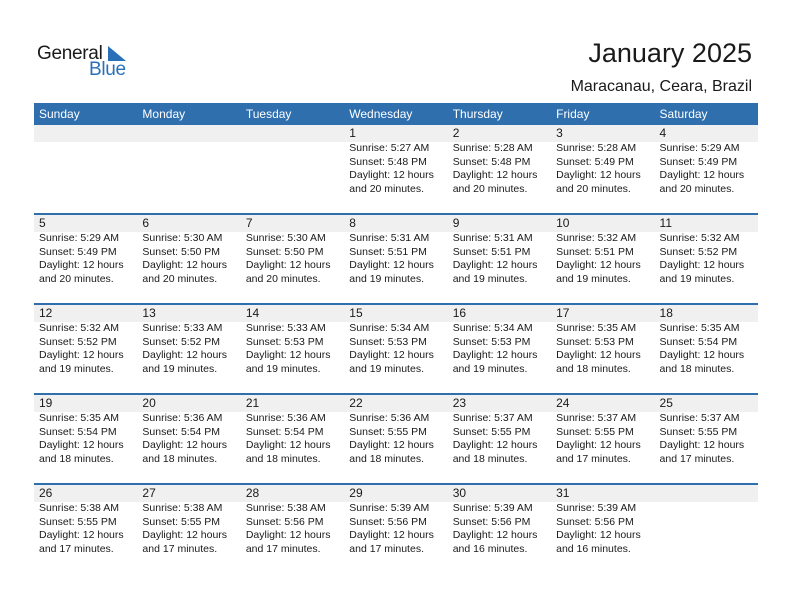 This screenshot has width=792, height=612. What do you see at coordinates (181, 251) in the screenshot?
I see `sunset-text: Sunset: 5:50 PM` at bounding box center [181, 251].